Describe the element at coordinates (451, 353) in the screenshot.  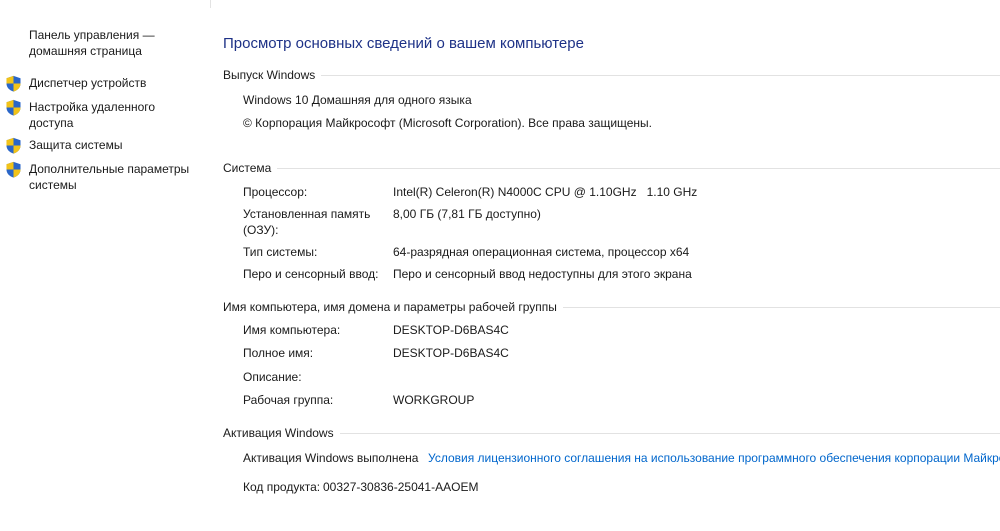
I see `full-name-value: DESKTOP-D6BAS4C` at that location.